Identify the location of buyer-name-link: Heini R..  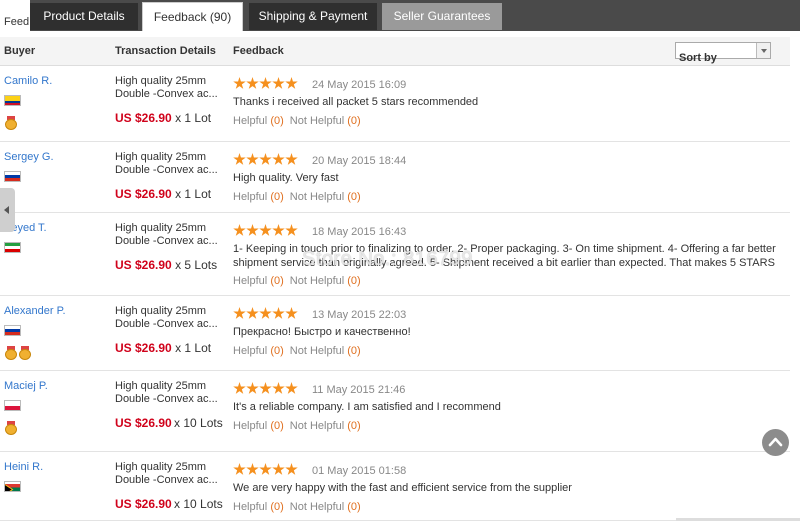
(23, 467).